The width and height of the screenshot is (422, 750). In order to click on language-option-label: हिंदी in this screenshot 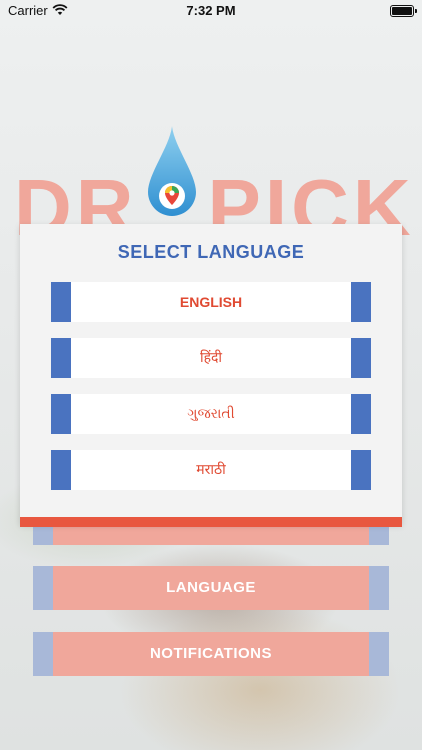, I will do `click(211, 358)`.